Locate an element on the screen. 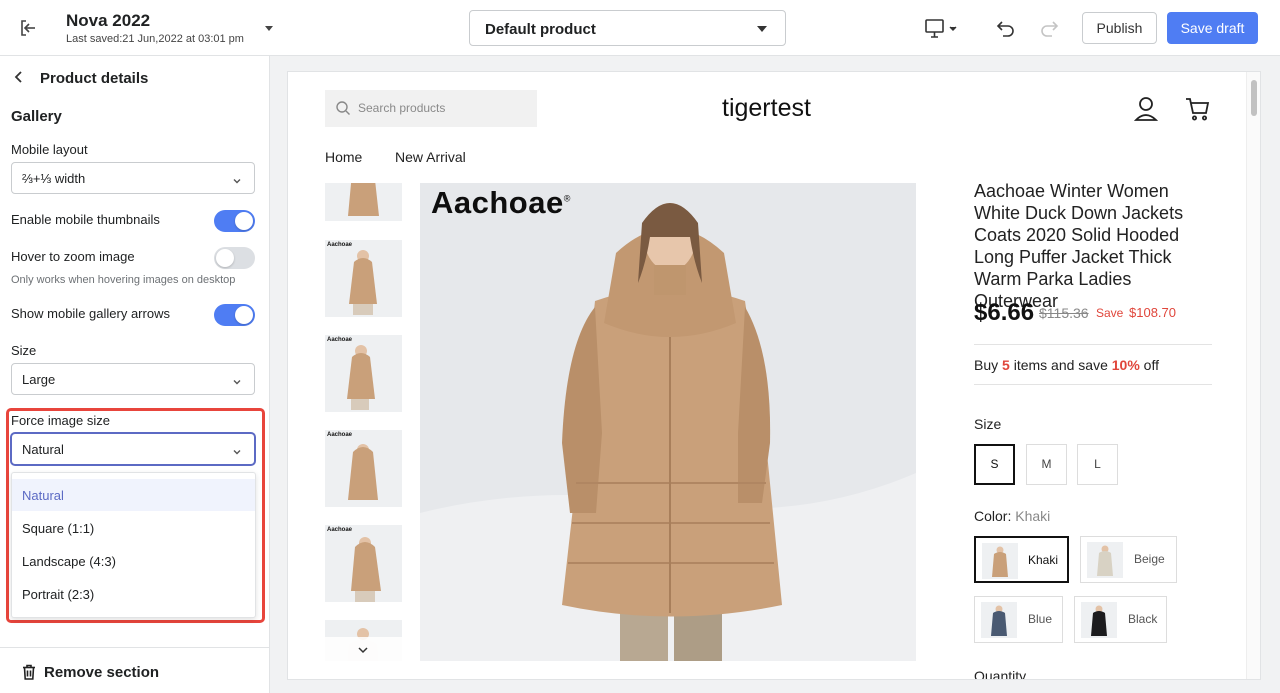  nav-new-arrival: New Arrival is located at coordinates (430, 157).